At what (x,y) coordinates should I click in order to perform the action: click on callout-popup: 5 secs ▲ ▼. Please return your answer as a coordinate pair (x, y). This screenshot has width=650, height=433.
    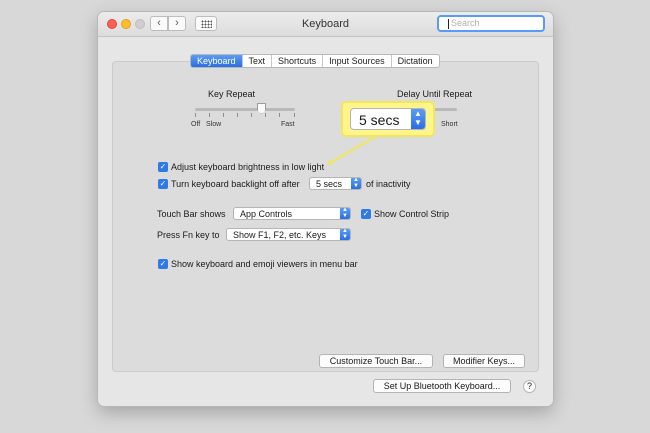
    Looking at the image, I should click on (388, 119).